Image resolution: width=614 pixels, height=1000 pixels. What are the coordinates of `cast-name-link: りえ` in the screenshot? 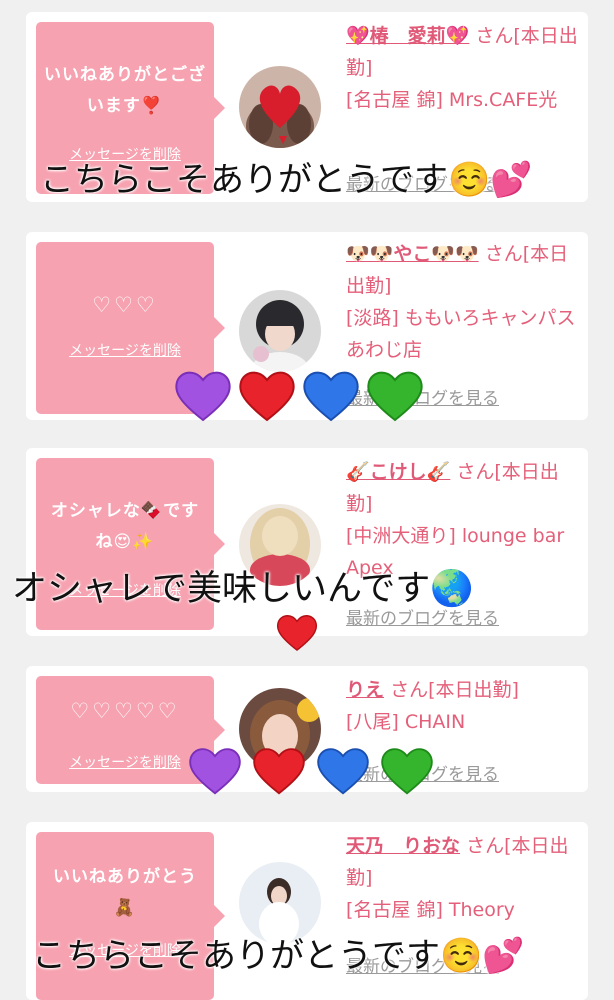 It's located at (365, 690).